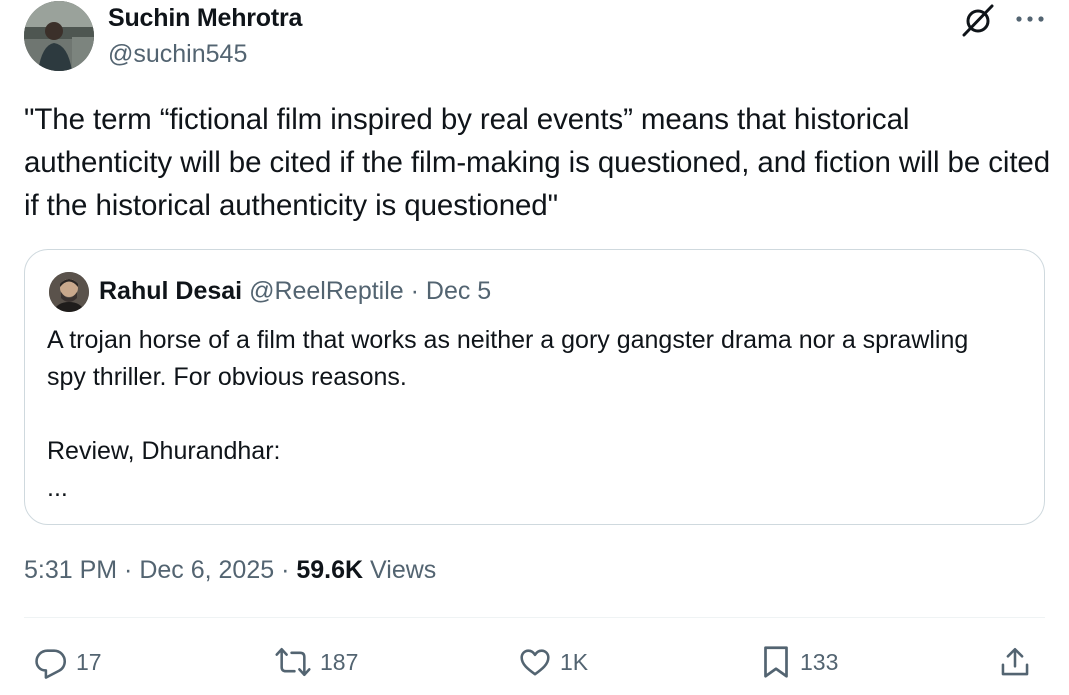 This screenshot has width=1069, height=695. Describe the element at coordinates (293, 662) in the screenshot. I see `repost-icon` at that location.